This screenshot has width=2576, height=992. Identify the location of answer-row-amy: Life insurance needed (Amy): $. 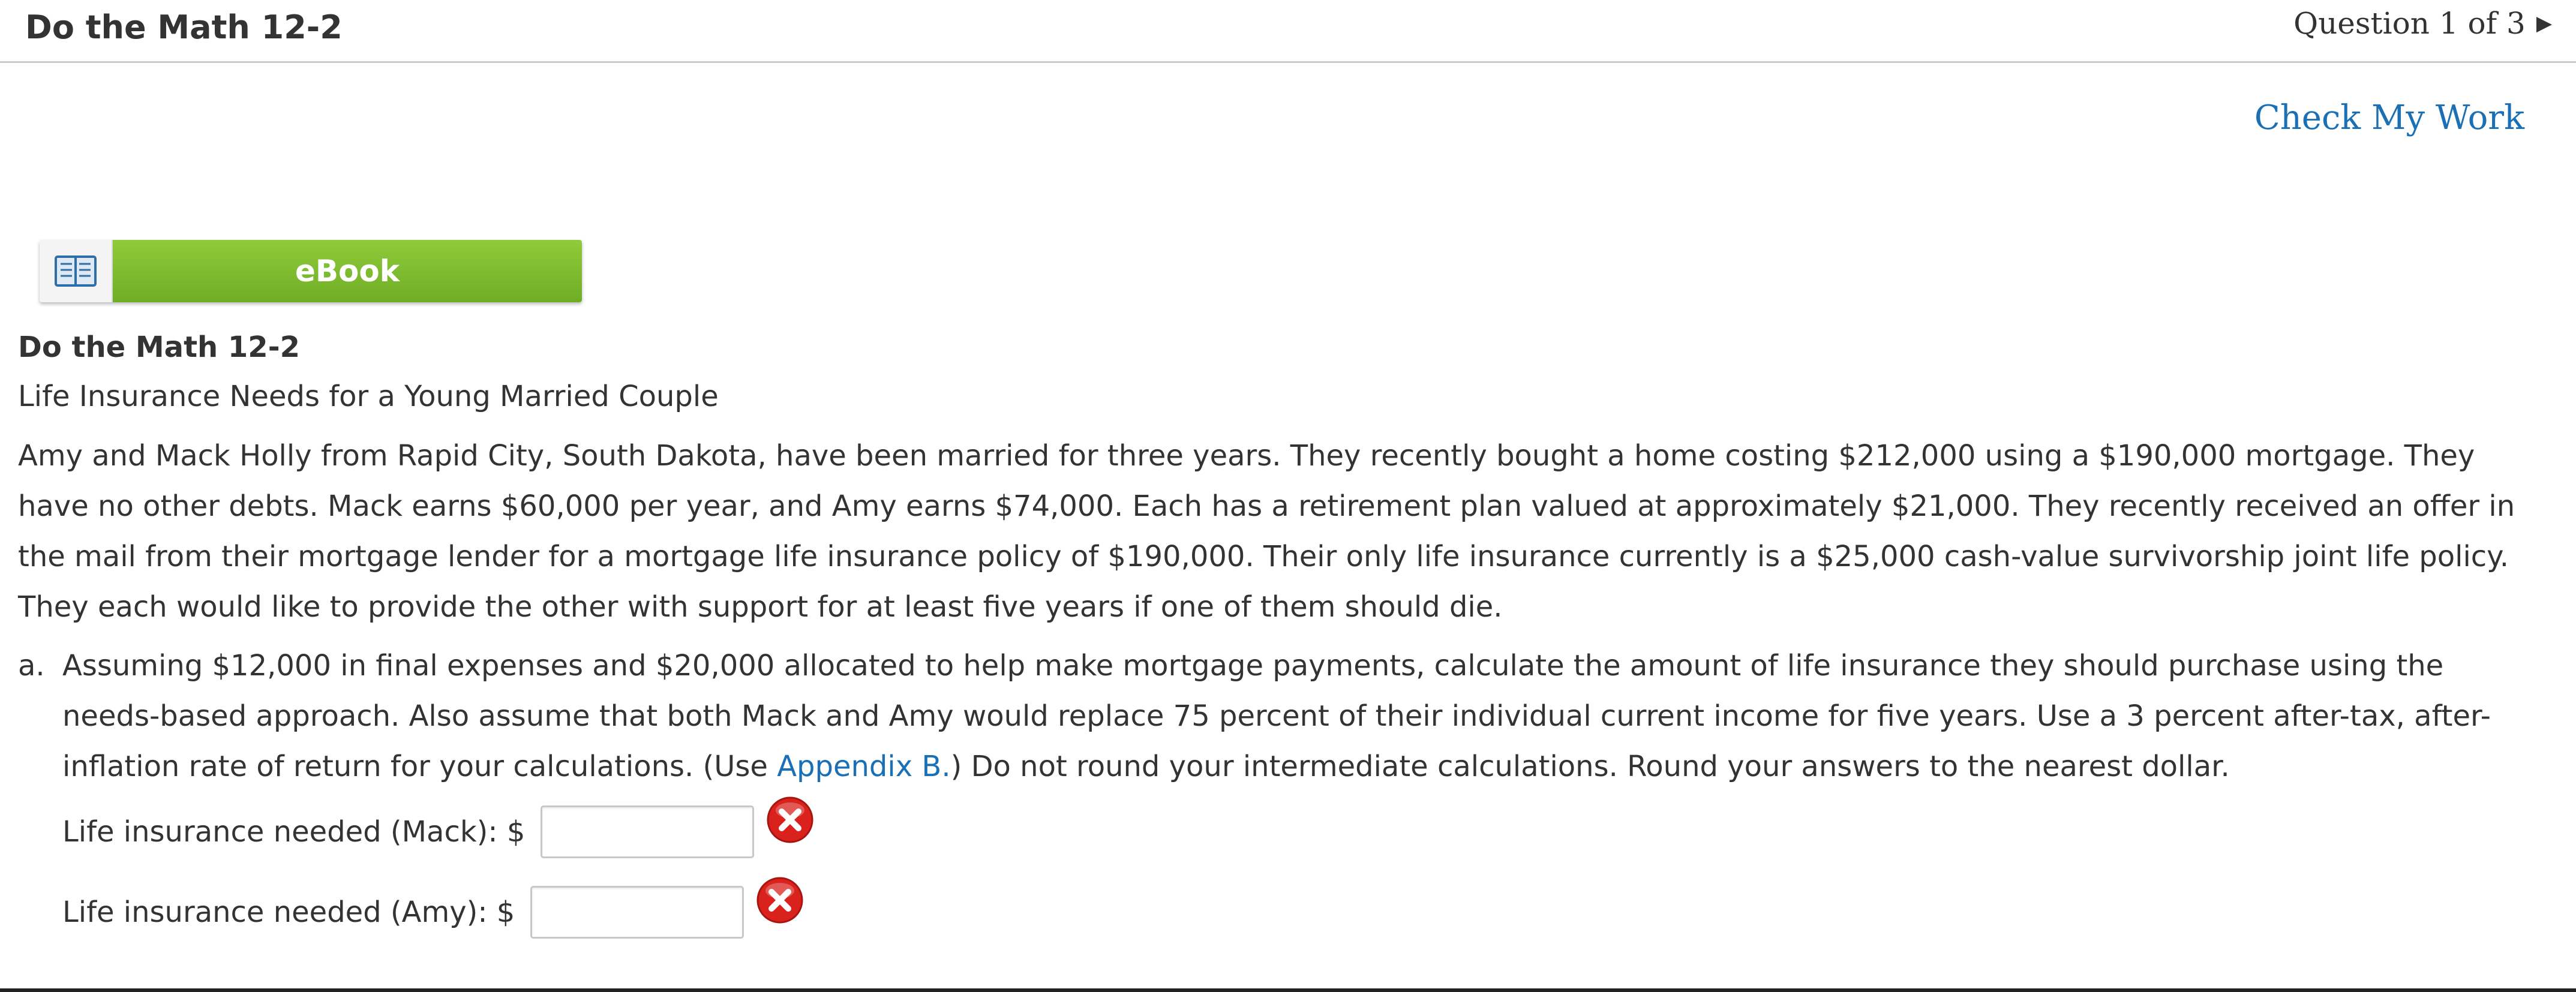
(1306, 910).